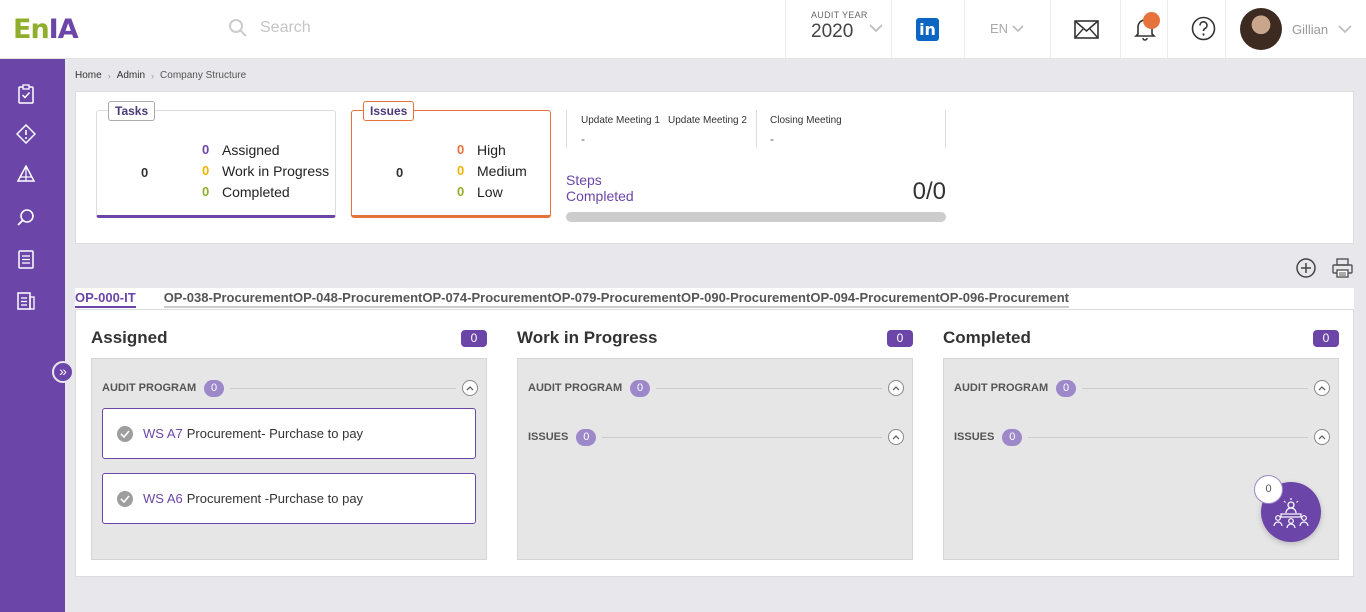  I want to click on tasks-row-wip: 0 Work in Progress, so click(265, 170).